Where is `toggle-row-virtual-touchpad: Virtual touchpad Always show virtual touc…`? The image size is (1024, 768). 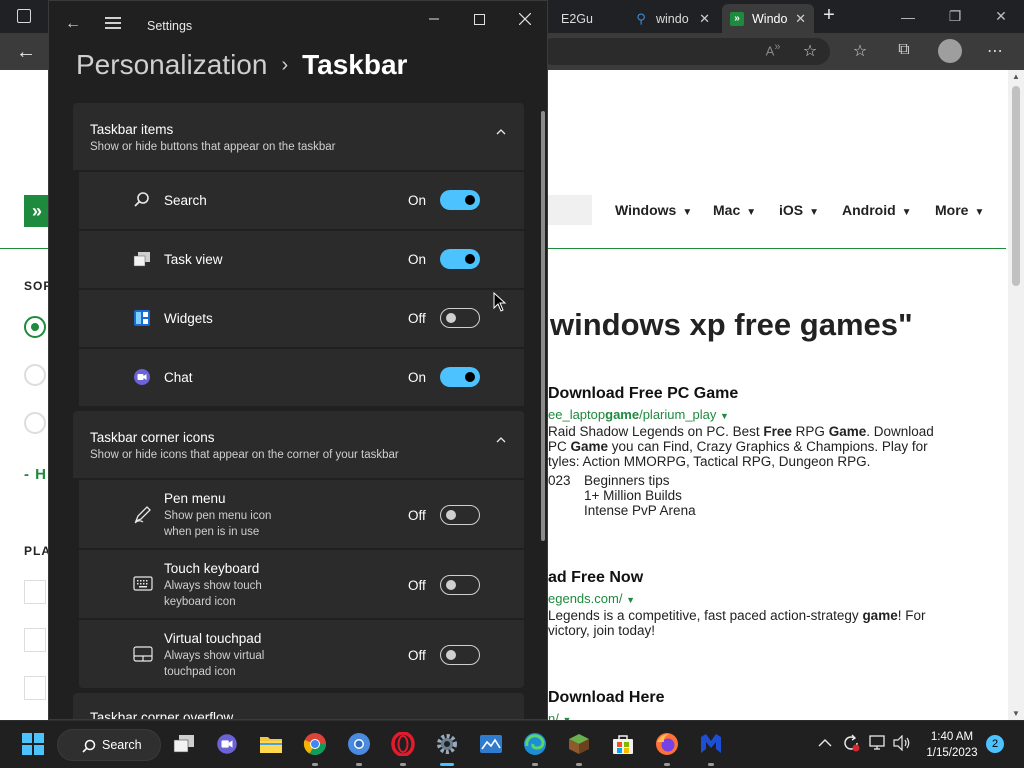
toggle-row-virtual-touchpad: Virtual touchpad Always show virtual touc… is located at coordinates (301, 654).